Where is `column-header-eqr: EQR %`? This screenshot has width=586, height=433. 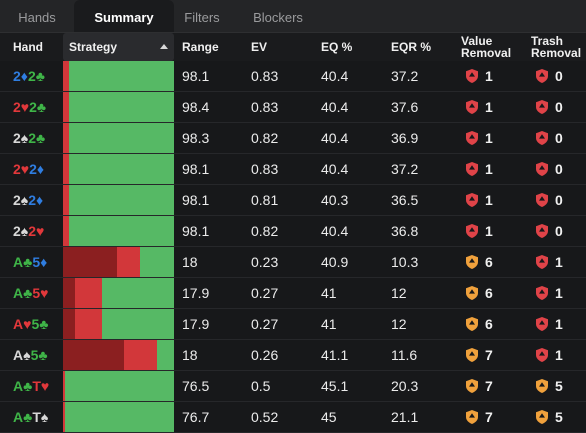
column-header-eqr: EQR % is located at coordinates (411, 47).